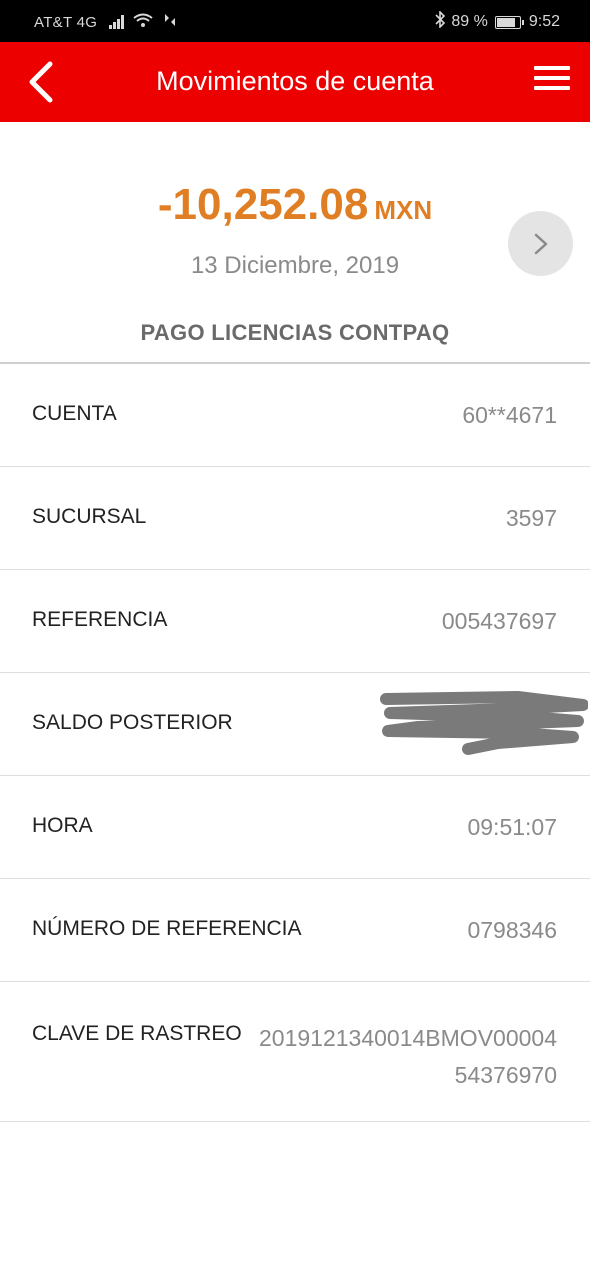 This screenshot has height=1280, width=590. Describe the element at coordinates (531, 518) in the screenshot. I see `detail-value: 3597` at that location.